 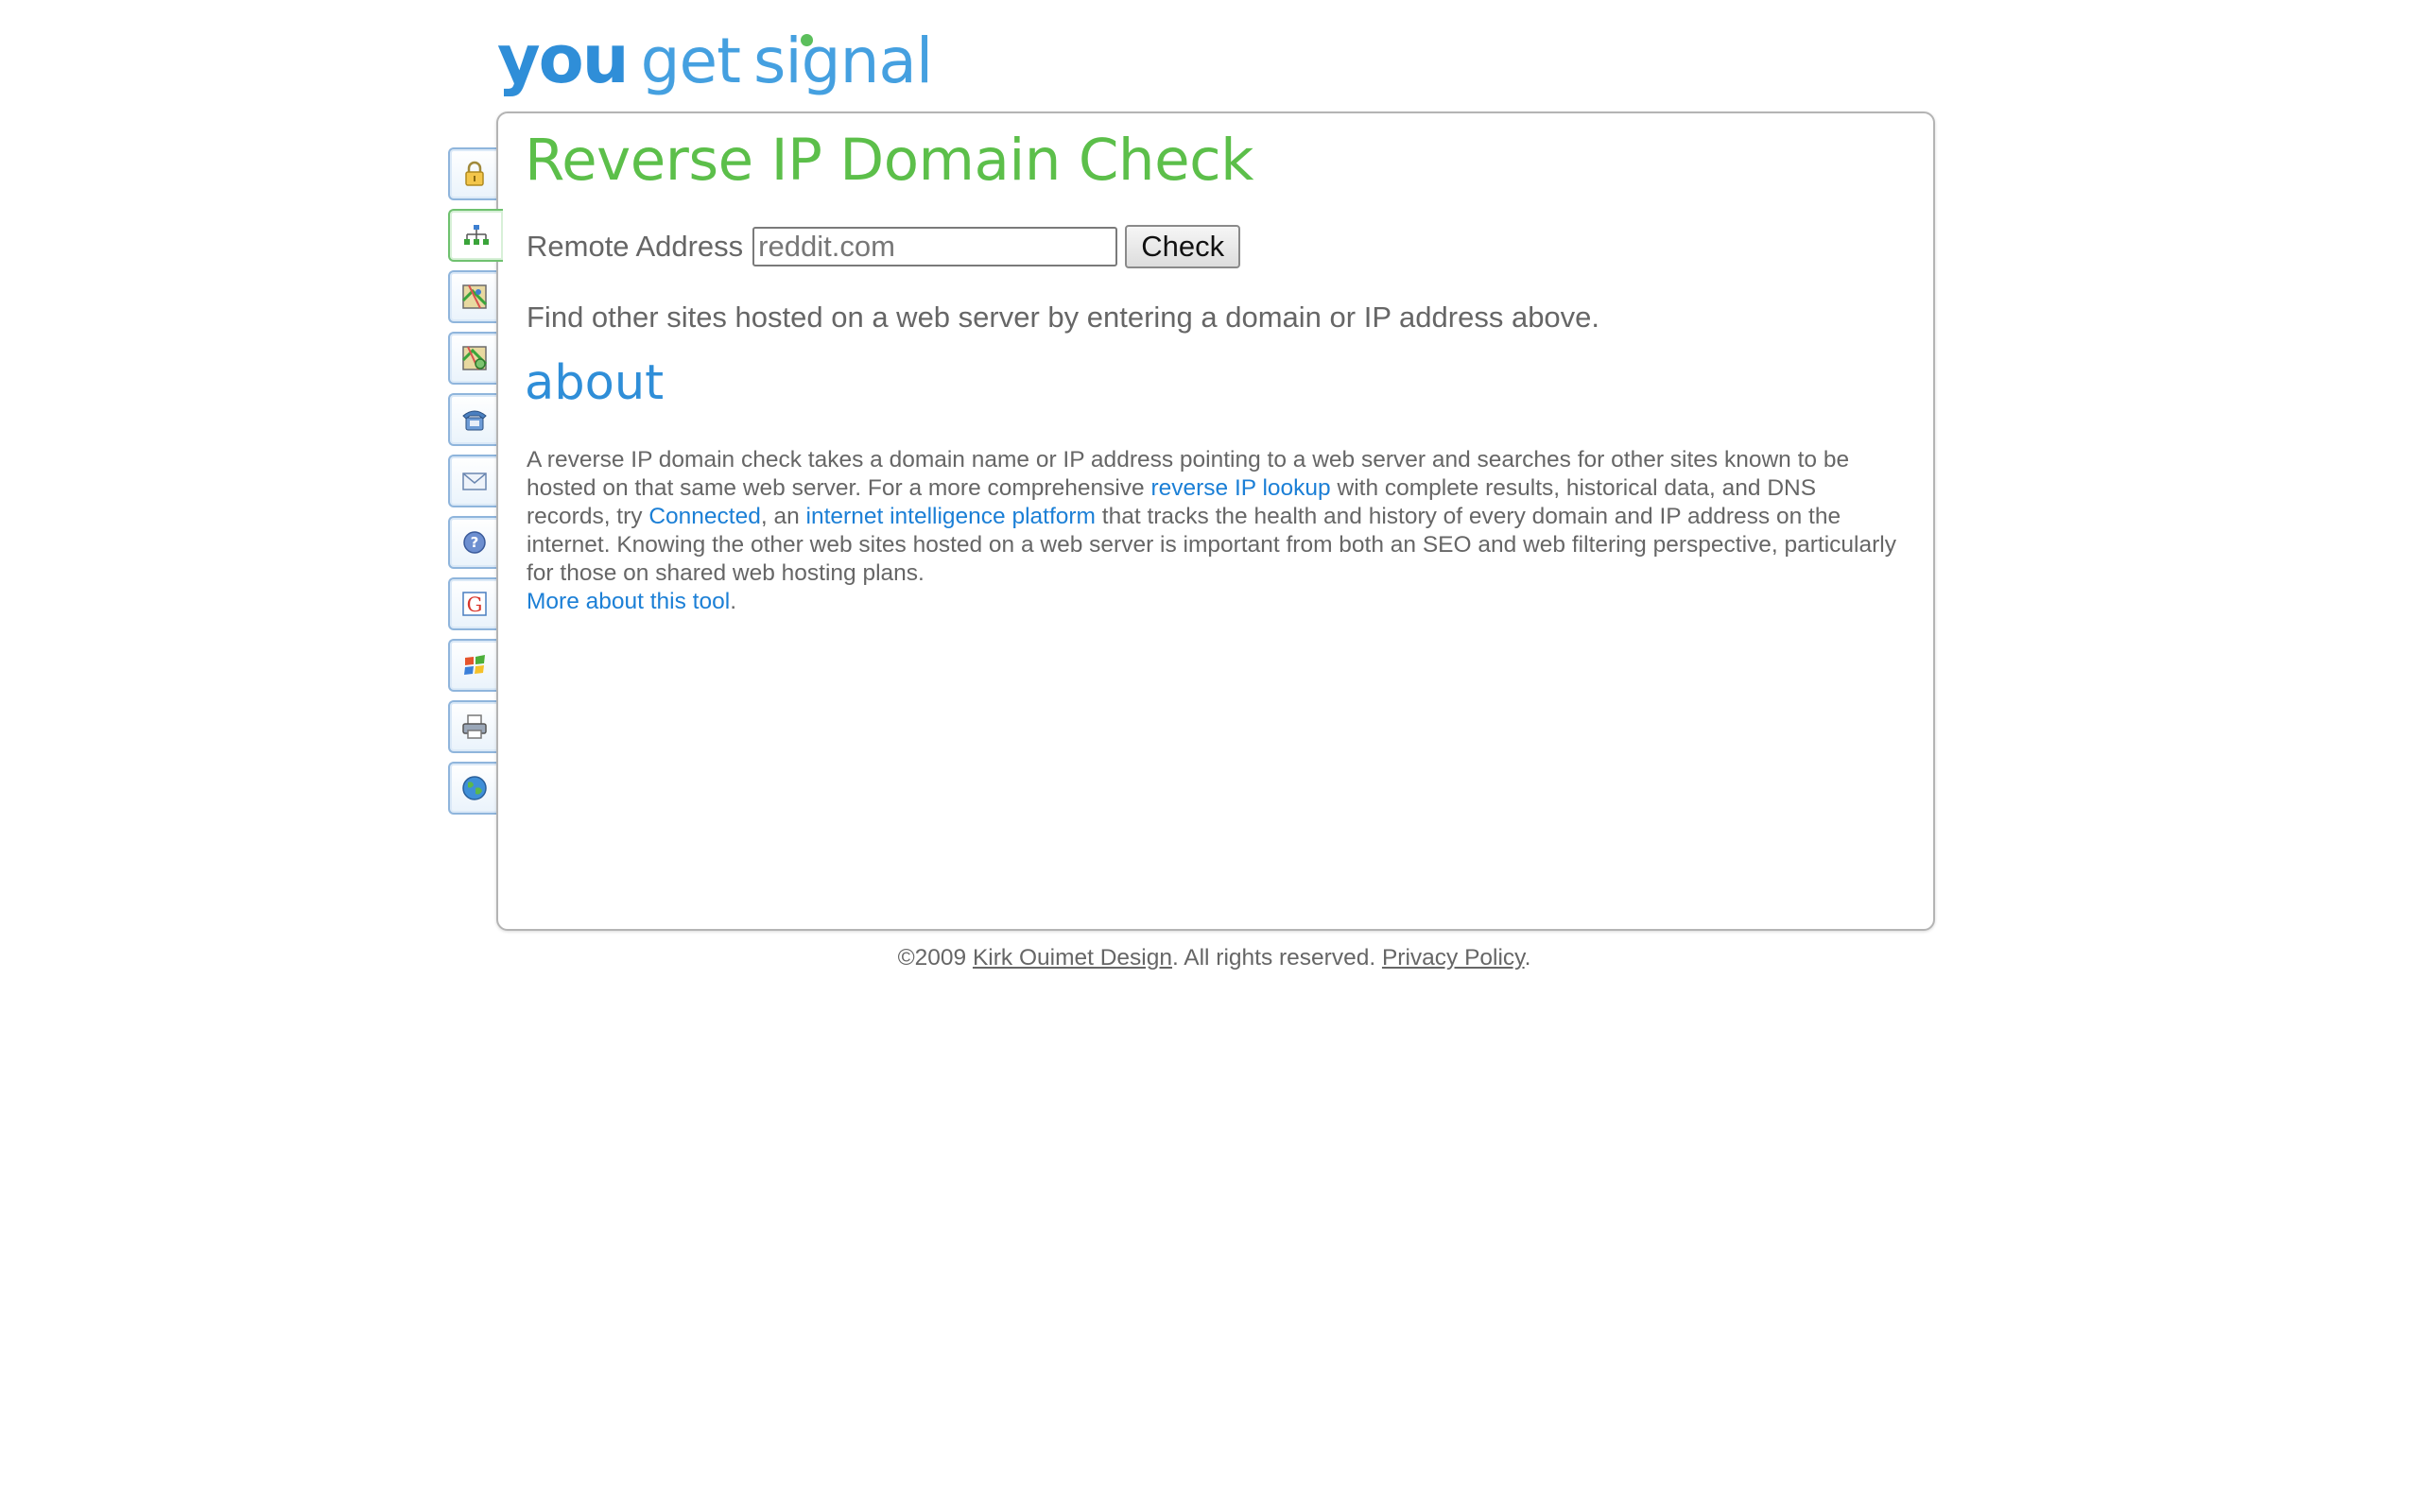 What do you see at coordinates (595, 383) in the screenshot?
I see `about-heading: about` at bounding box center [595, 383].